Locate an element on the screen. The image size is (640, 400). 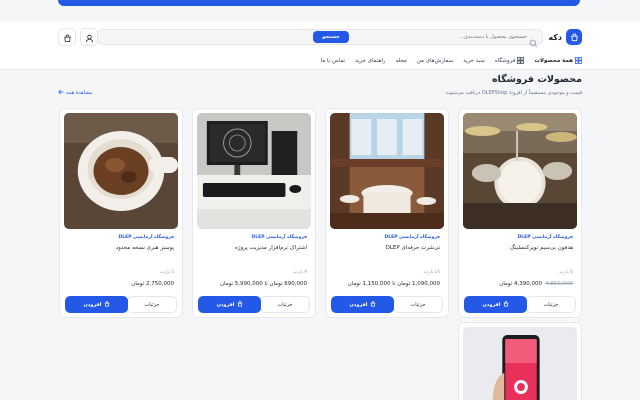
search-input is located at coordinates (377, 37).